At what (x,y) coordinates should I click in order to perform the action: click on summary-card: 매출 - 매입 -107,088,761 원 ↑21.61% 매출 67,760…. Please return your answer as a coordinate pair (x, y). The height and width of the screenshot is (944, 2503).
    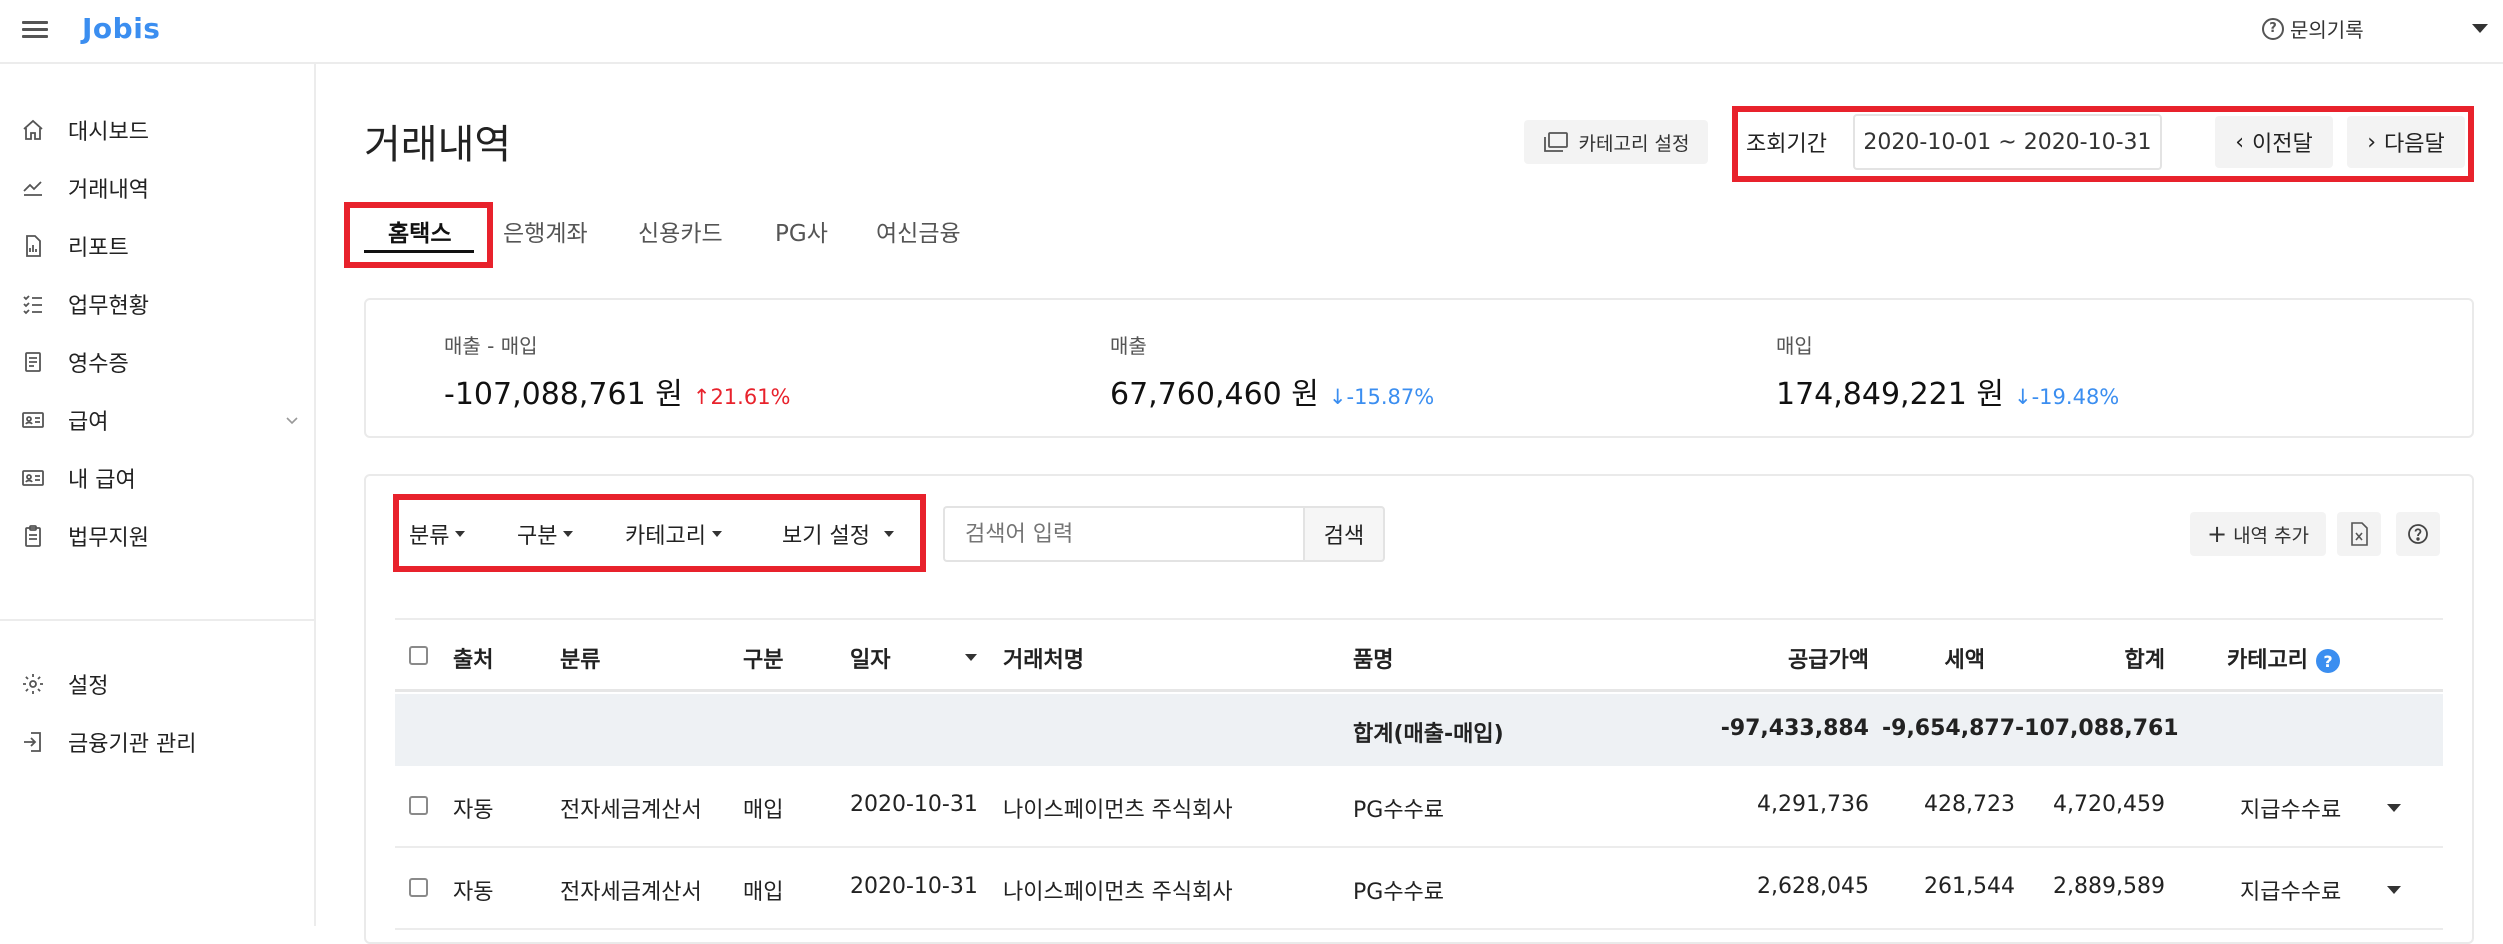
    Looking at the image, I should click on (1419, 368).